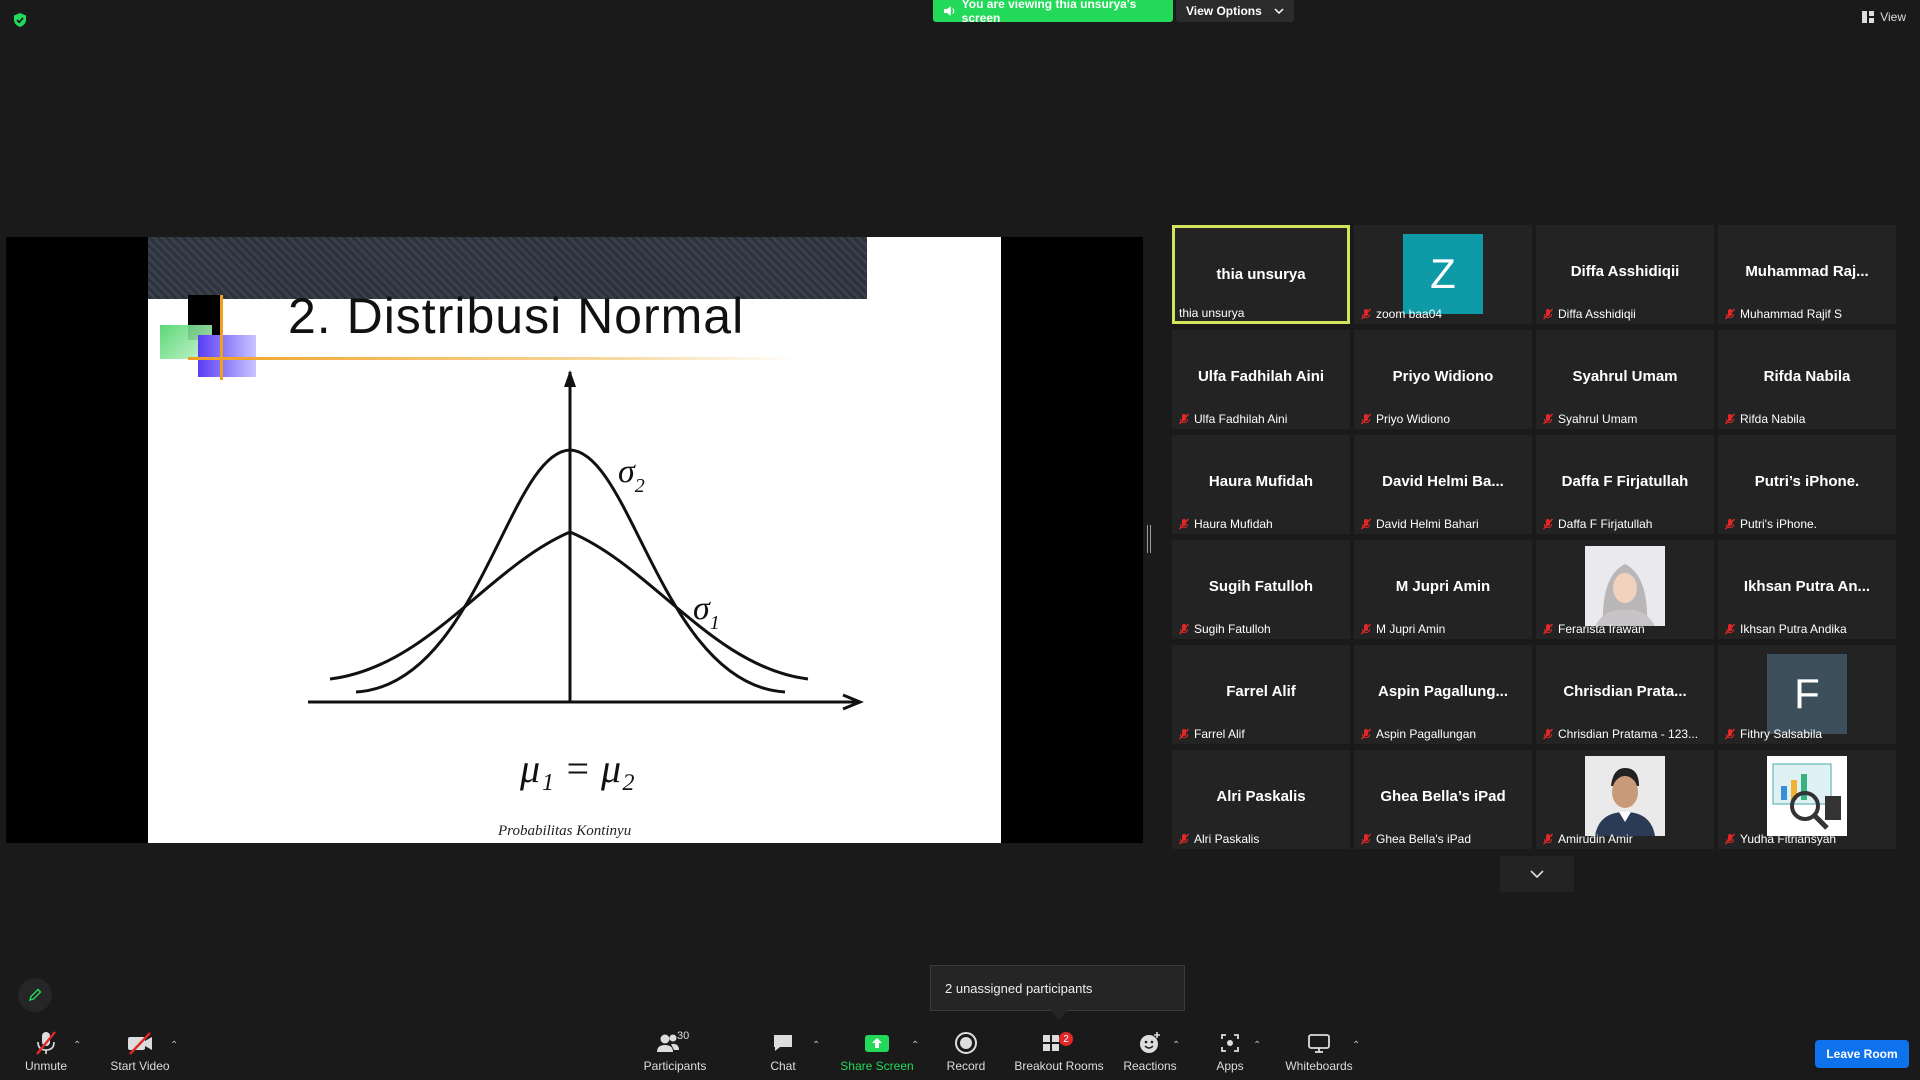  I want to click on start-video-button: Start Video, so click(140, 1054).